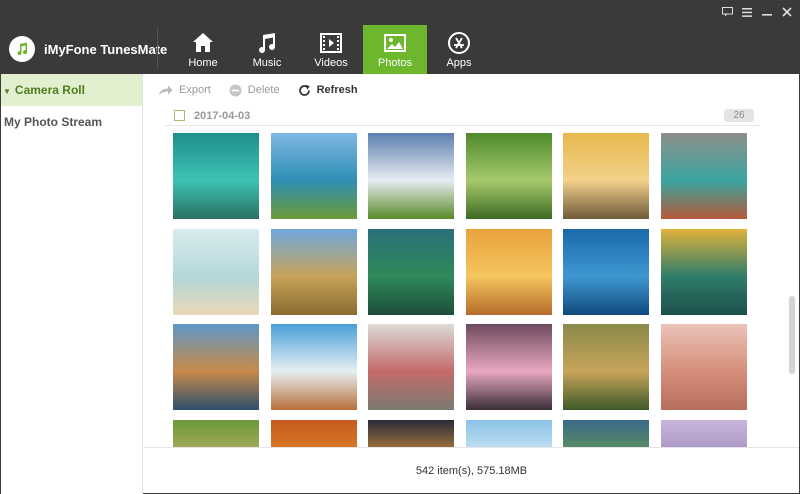 The width and height of the screenshot is (800, 494). What do you see at coordinates (792, 275) in the screenshot?
I see `scrollbar` at bounding box center [792, 275].